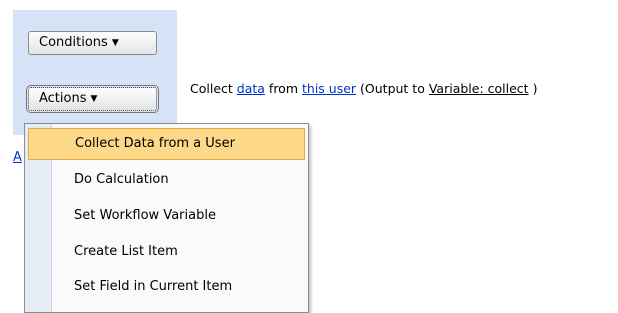  Describe the element at coordinates (283, 88) in the screenshot. I see `step-from-text: from` at that location.